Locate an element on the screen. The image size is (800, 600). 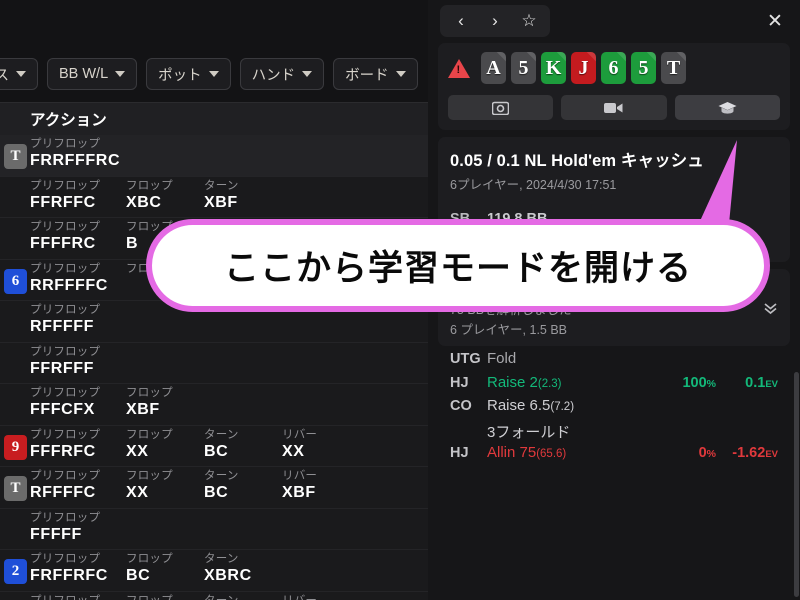
filter-button-0: ロス is located at coordinates (19, 74).